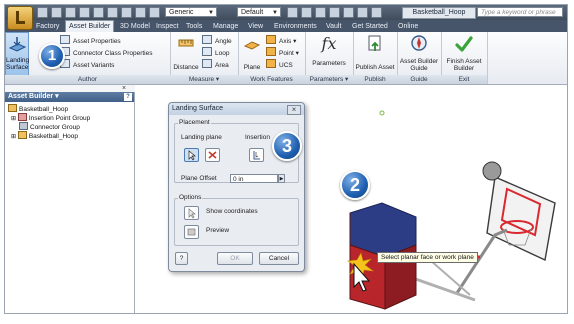 The image size is (574, 324). I want to click on measure-panel: Distance Angle Loop Area Measure ▾, so click(204, 58).